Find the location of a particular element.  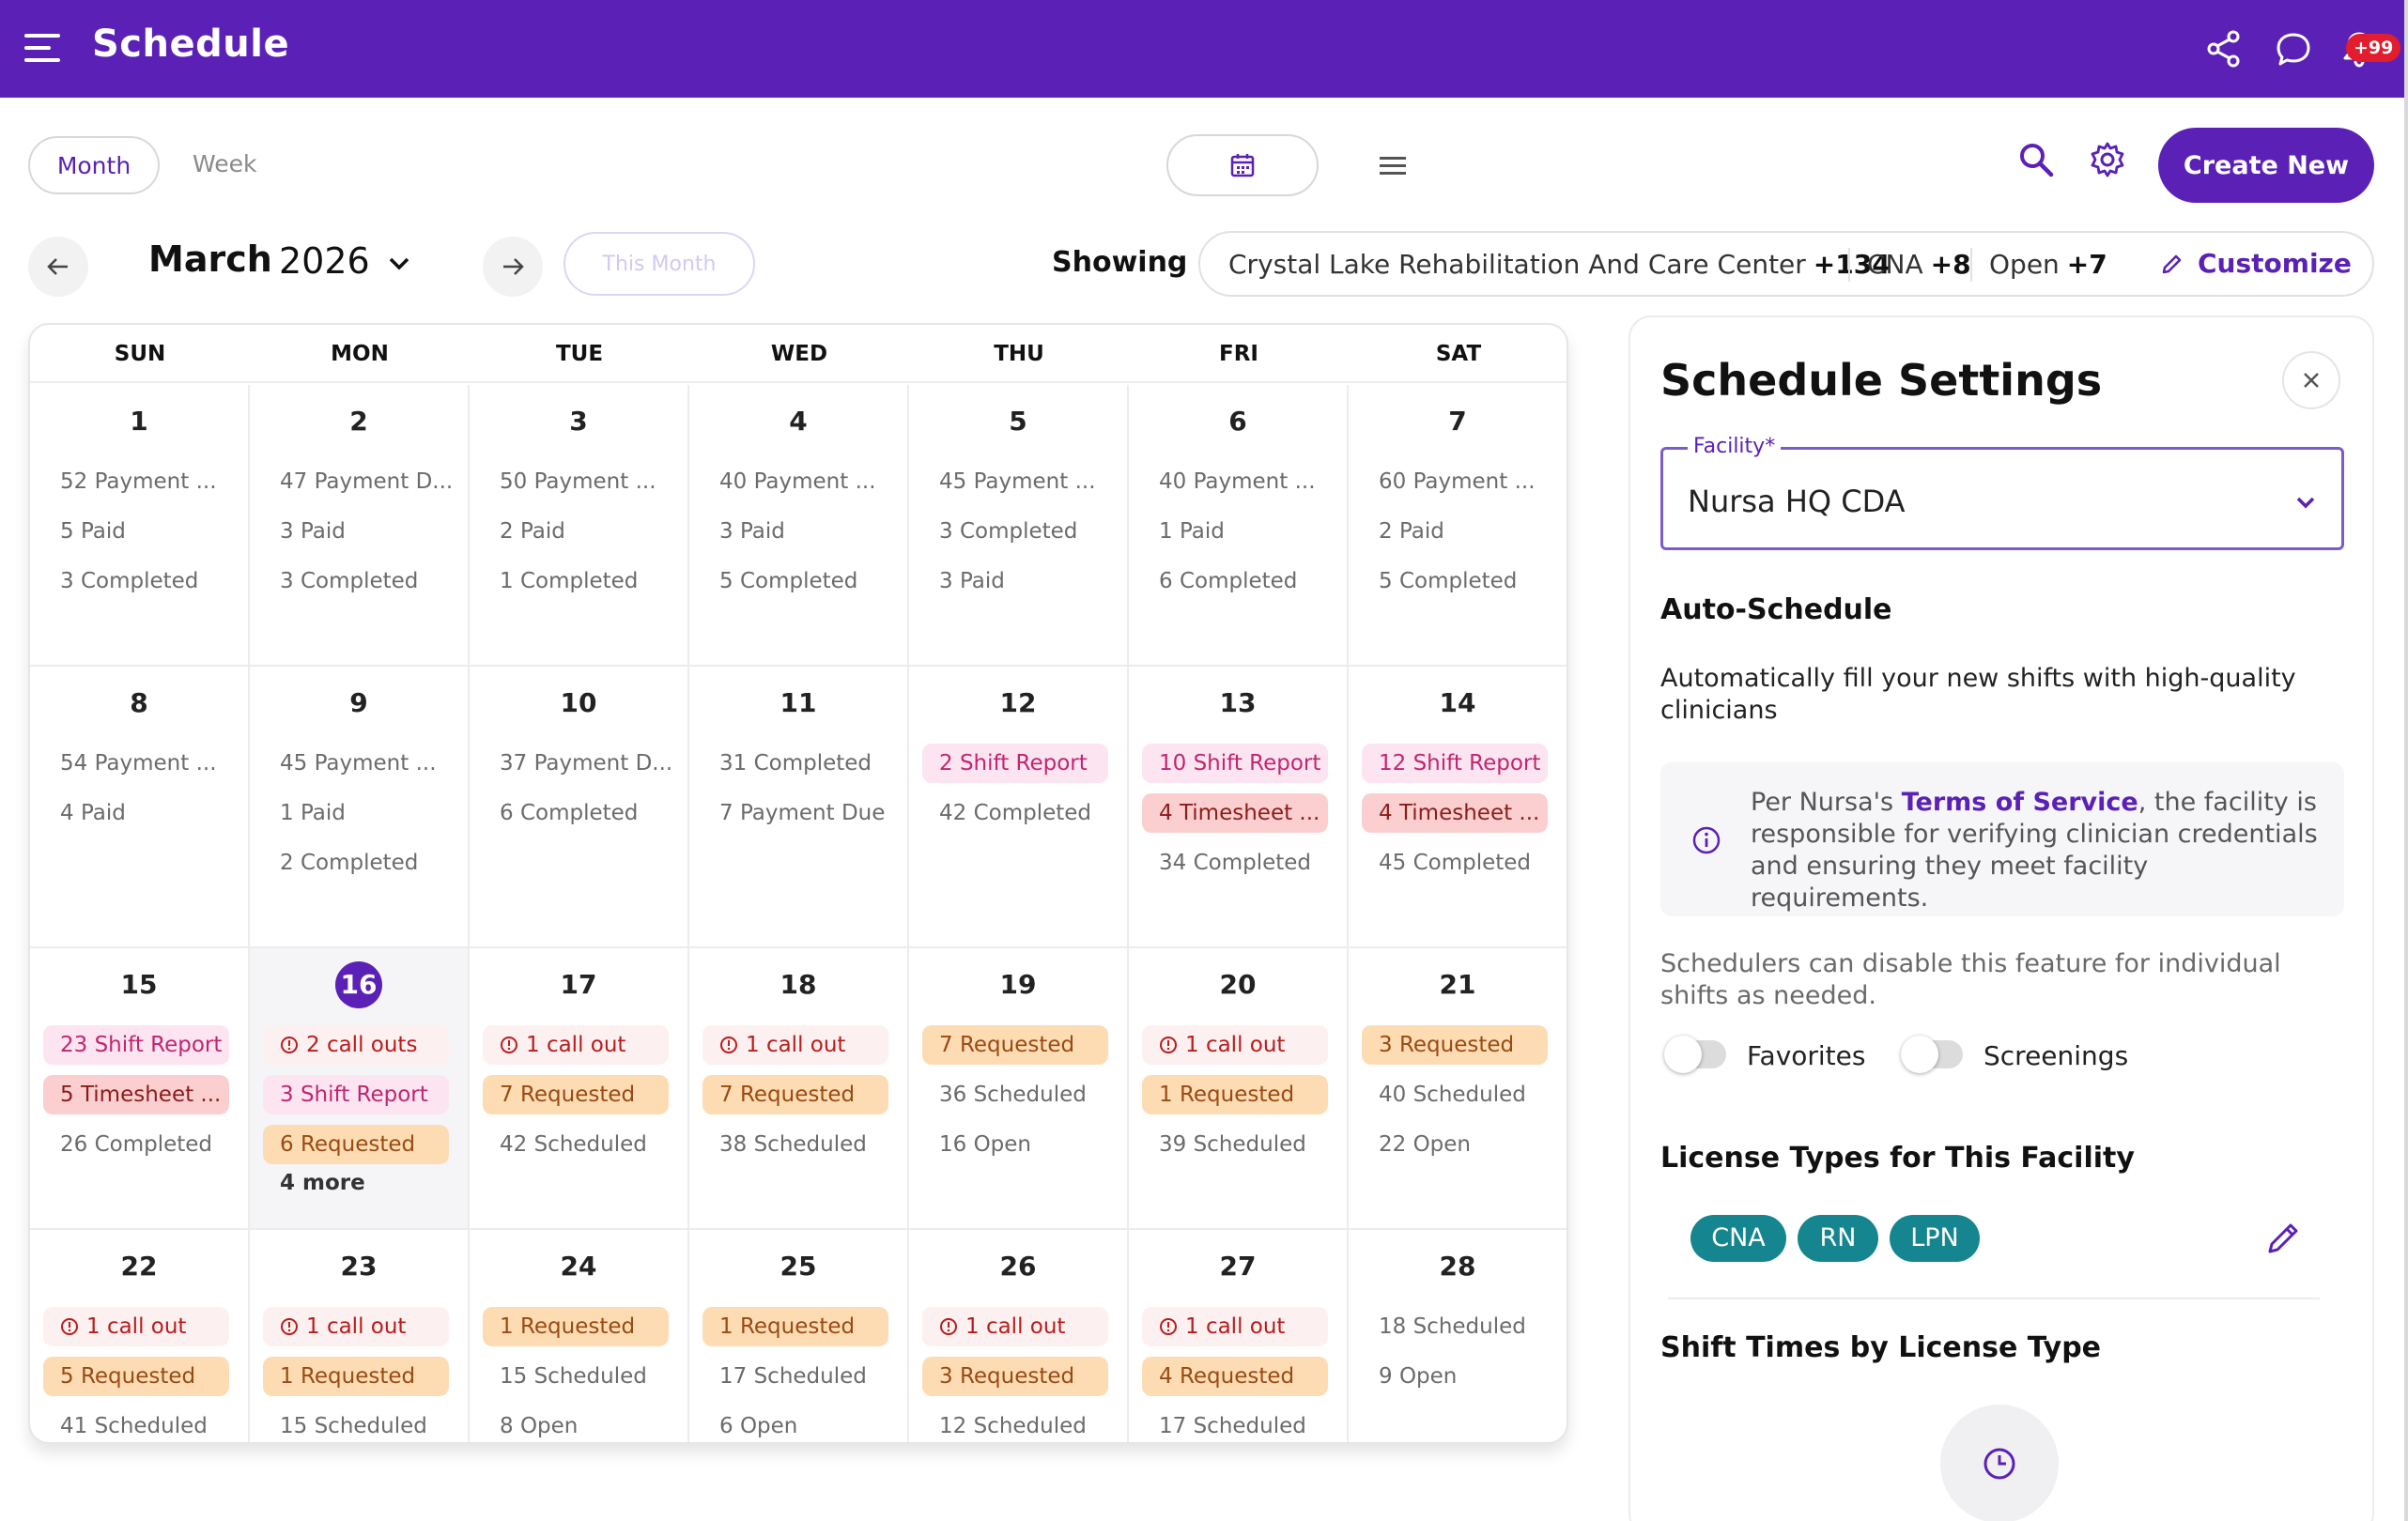

day-cell-27: 27 1 call out 4 Requested 17 Scheduled is located at coordinates (1239, 1336).